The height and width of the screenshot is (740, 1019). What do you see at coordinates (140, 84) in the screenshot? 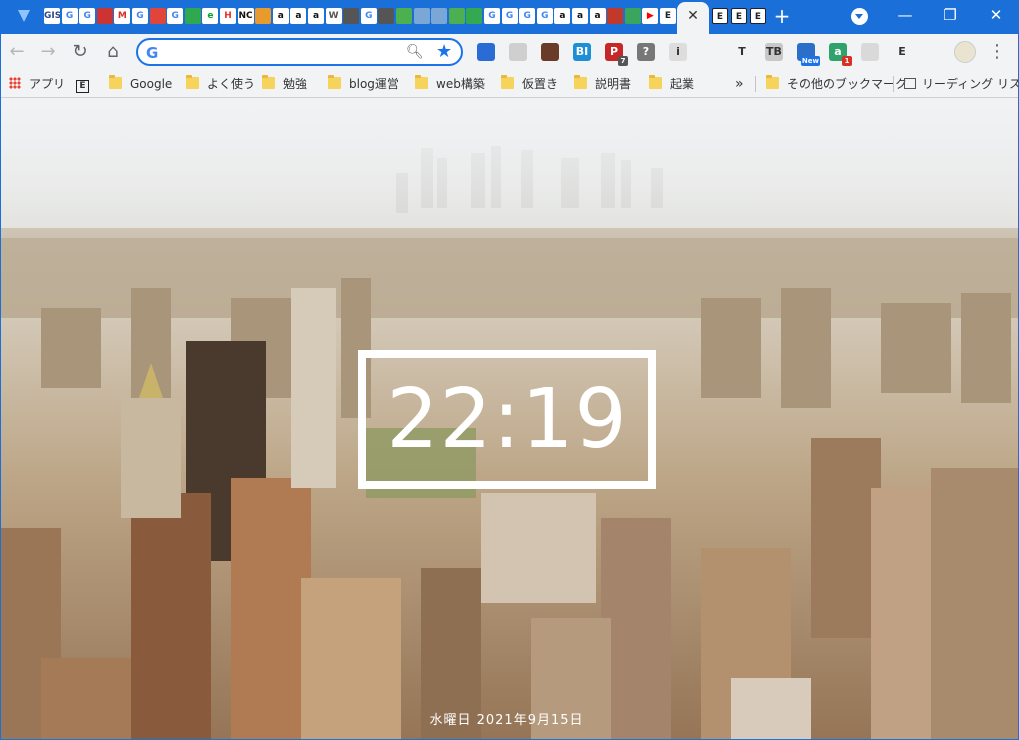
I see `bookmark-folder: Google` at bounding box center [140, 84].